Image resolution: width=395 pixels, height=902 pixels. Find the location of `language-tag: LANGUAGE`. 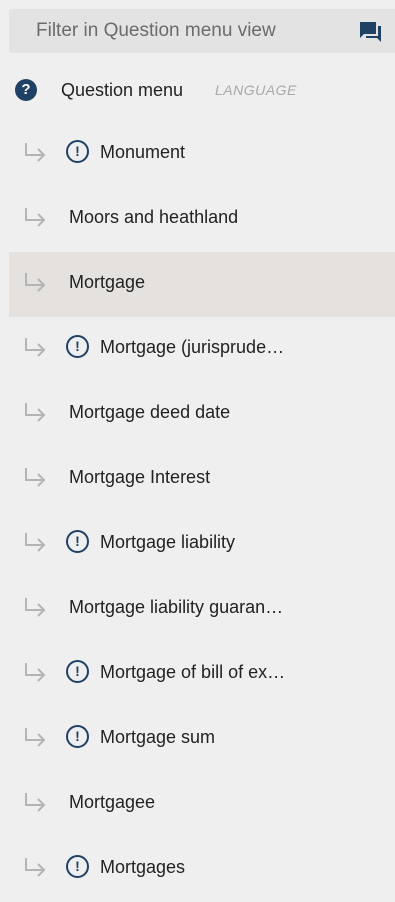

language-tag: LANGUAGE is located at coordinates (256, 90).